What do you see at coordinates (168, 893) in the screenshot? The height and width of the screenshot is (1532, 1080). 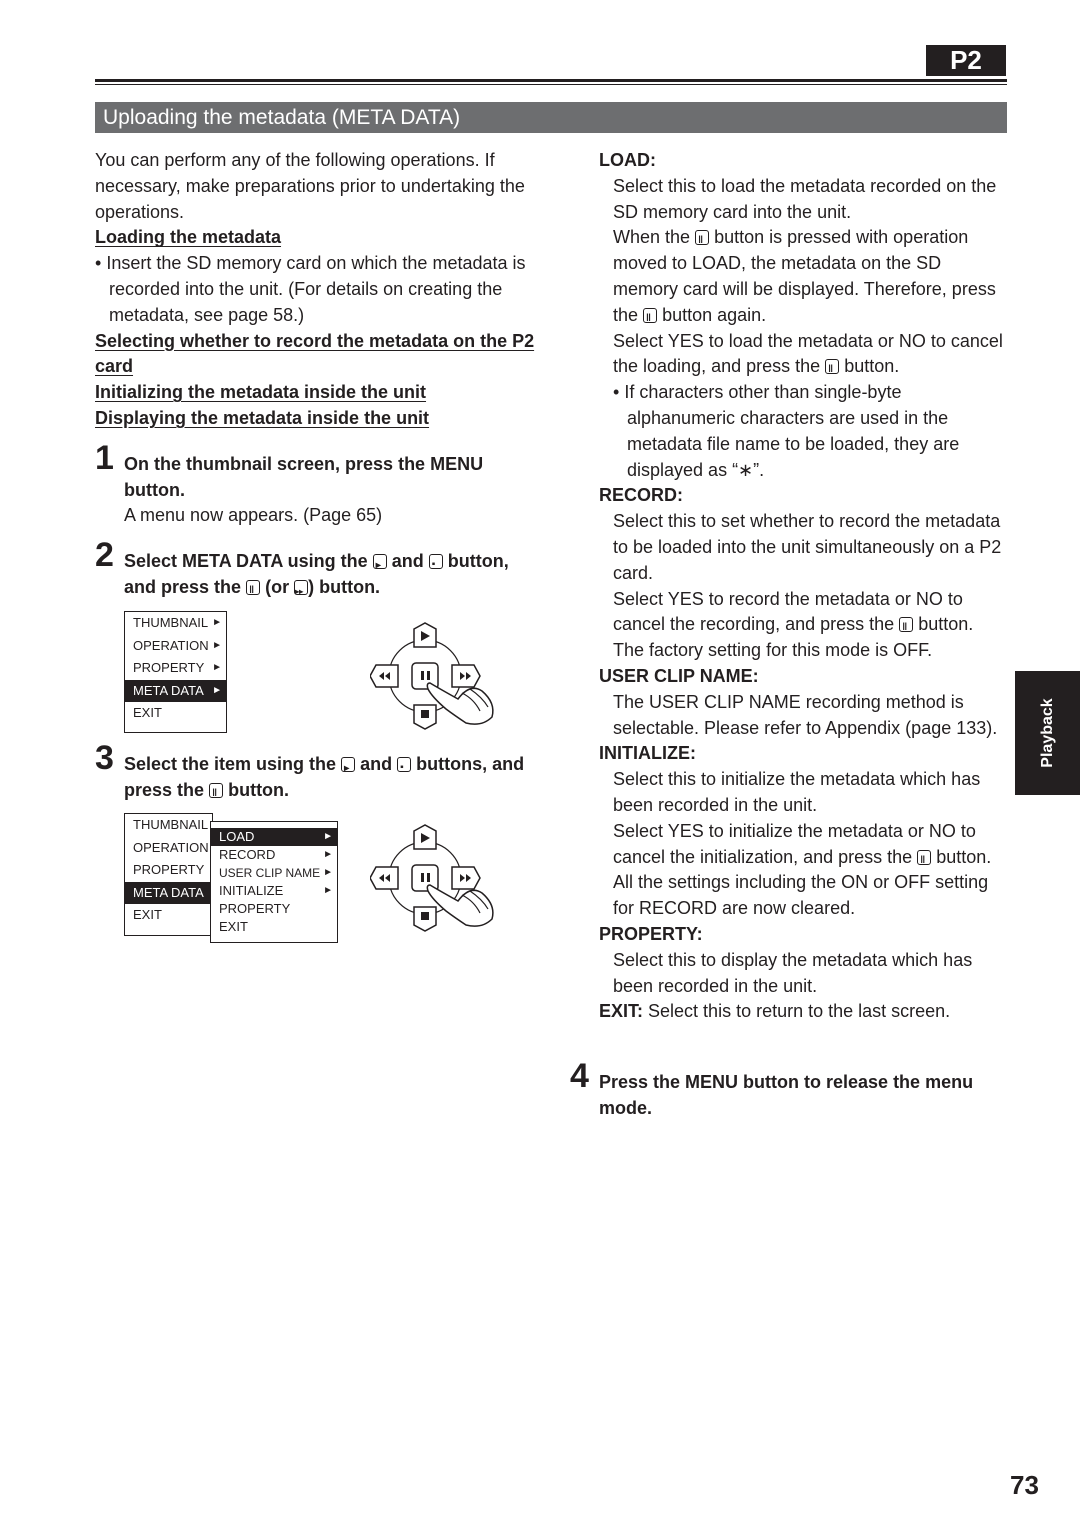 I see `menu-item-meta-data: META DATA` at bounding box center [168, 893].